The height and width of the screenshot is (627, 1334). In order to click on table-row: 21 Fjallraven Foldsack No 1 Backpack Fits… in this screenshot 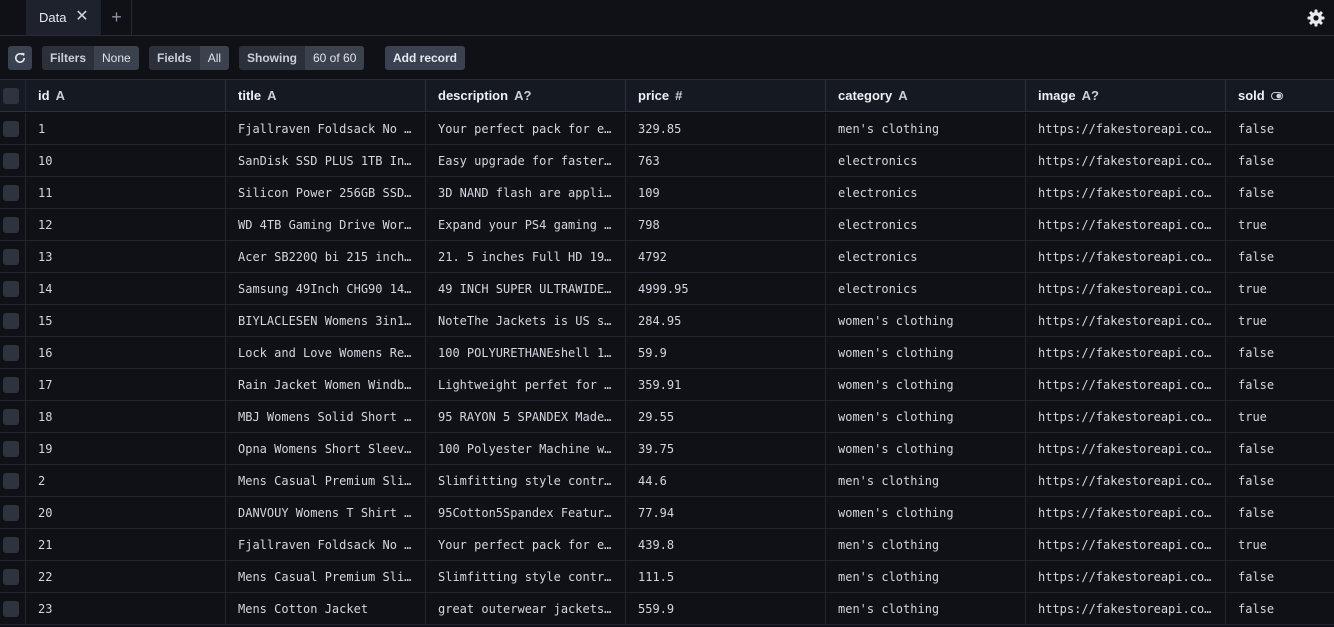, I will do `click(667, 545)`.